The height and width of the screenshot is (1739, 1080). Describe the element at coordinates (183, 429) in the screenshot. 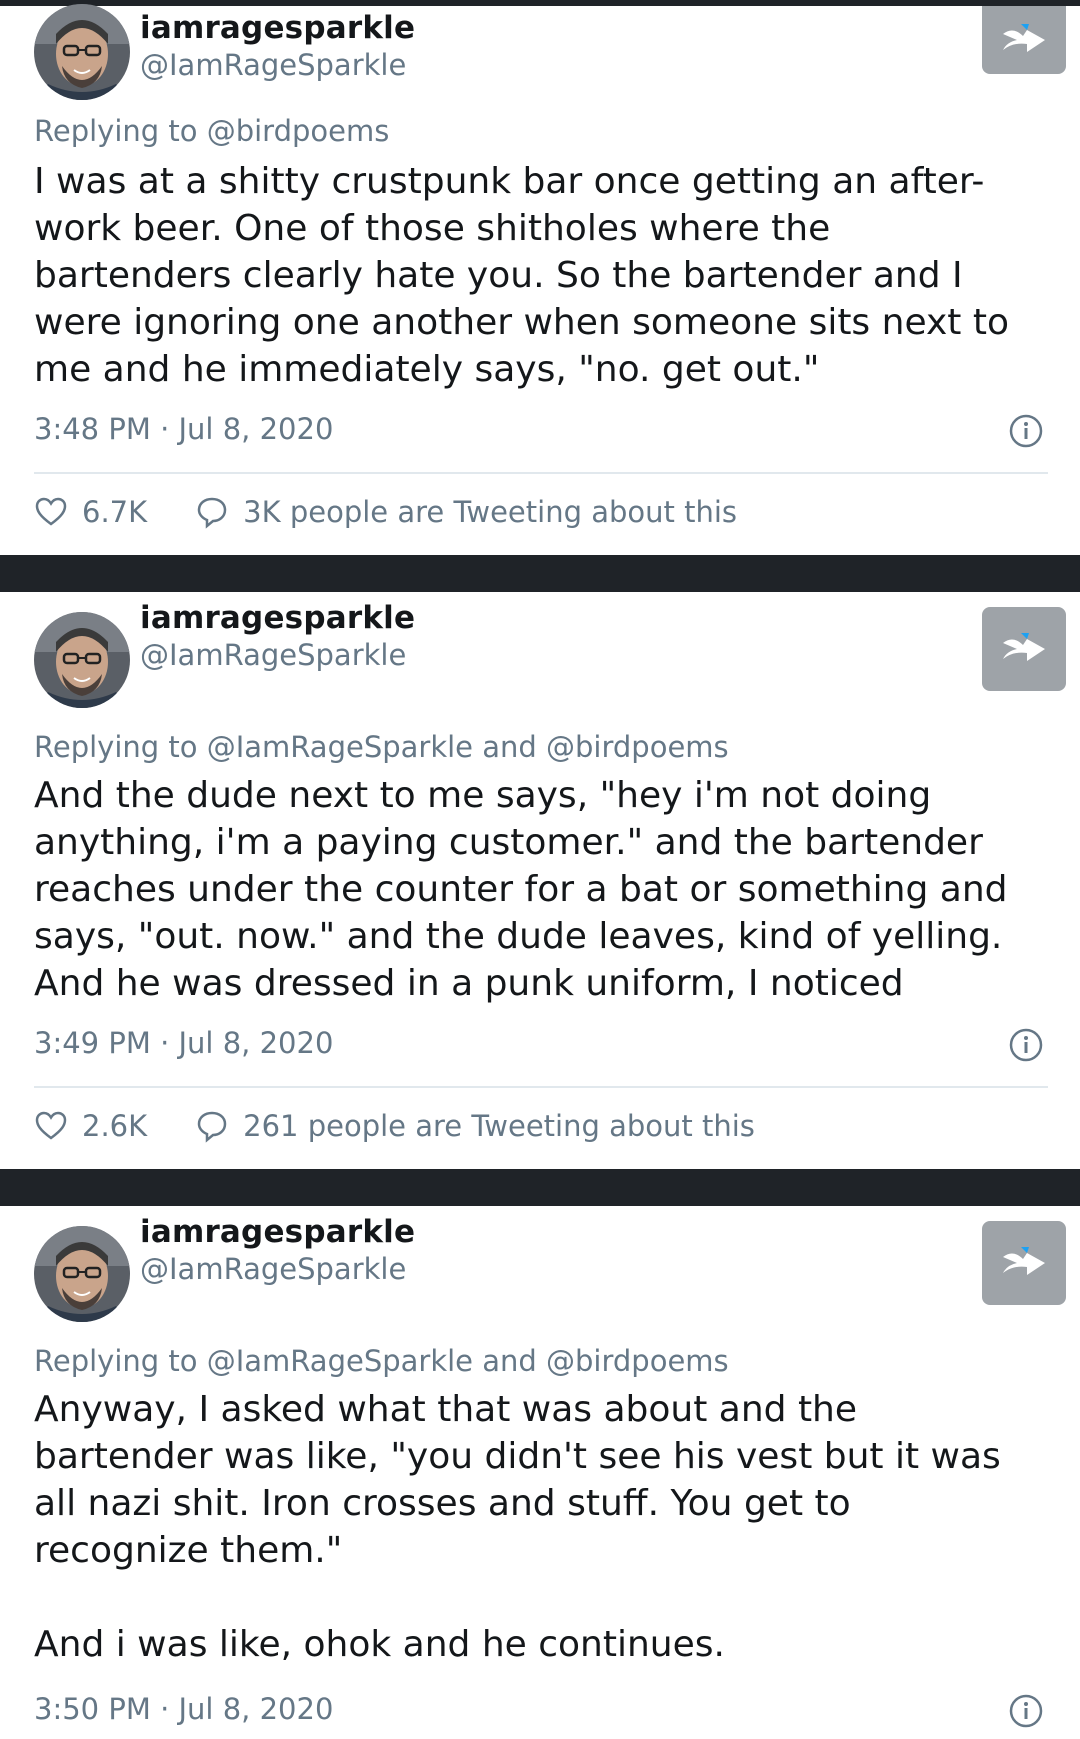

I see `timestamp: 3:48 PM · Jul 8, 2020` at that location.